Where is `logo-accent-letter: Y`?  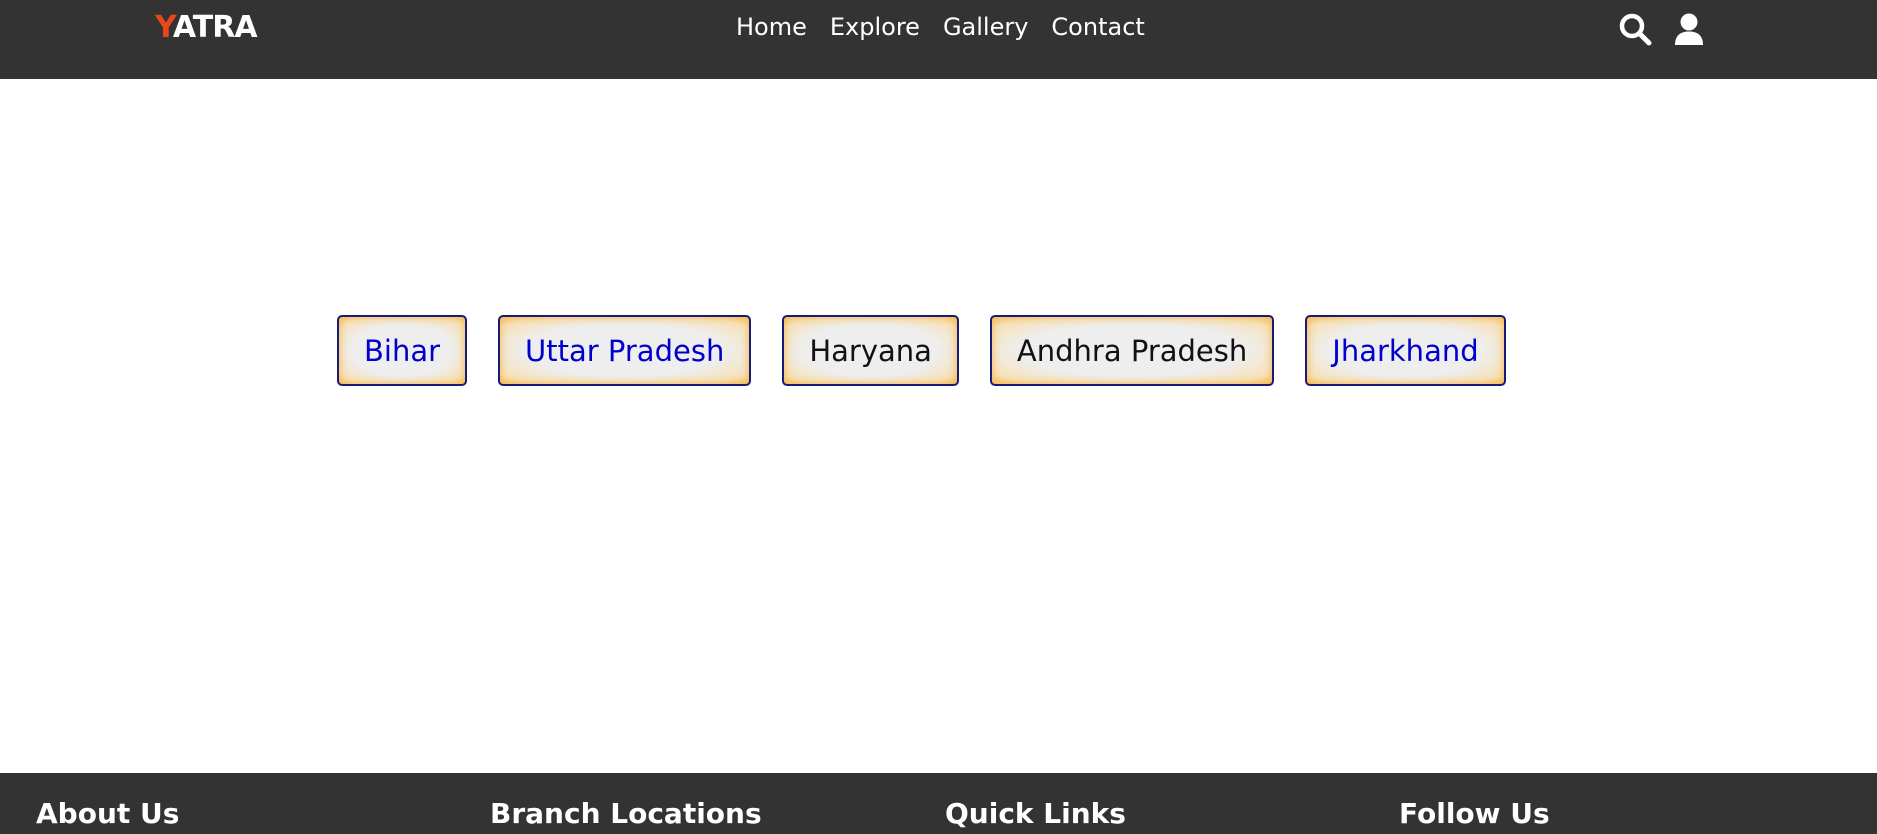 logo-accent-letter: Y is located at coordinates (164, 27).